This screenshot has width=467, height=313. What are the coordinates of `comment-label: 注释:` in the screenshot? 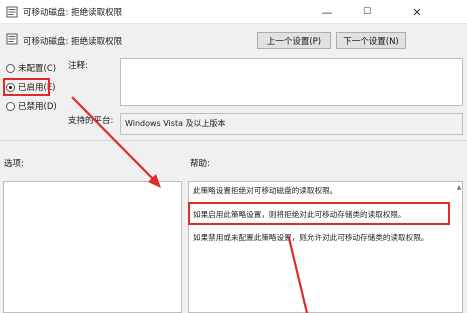 It's located at (78, 66).